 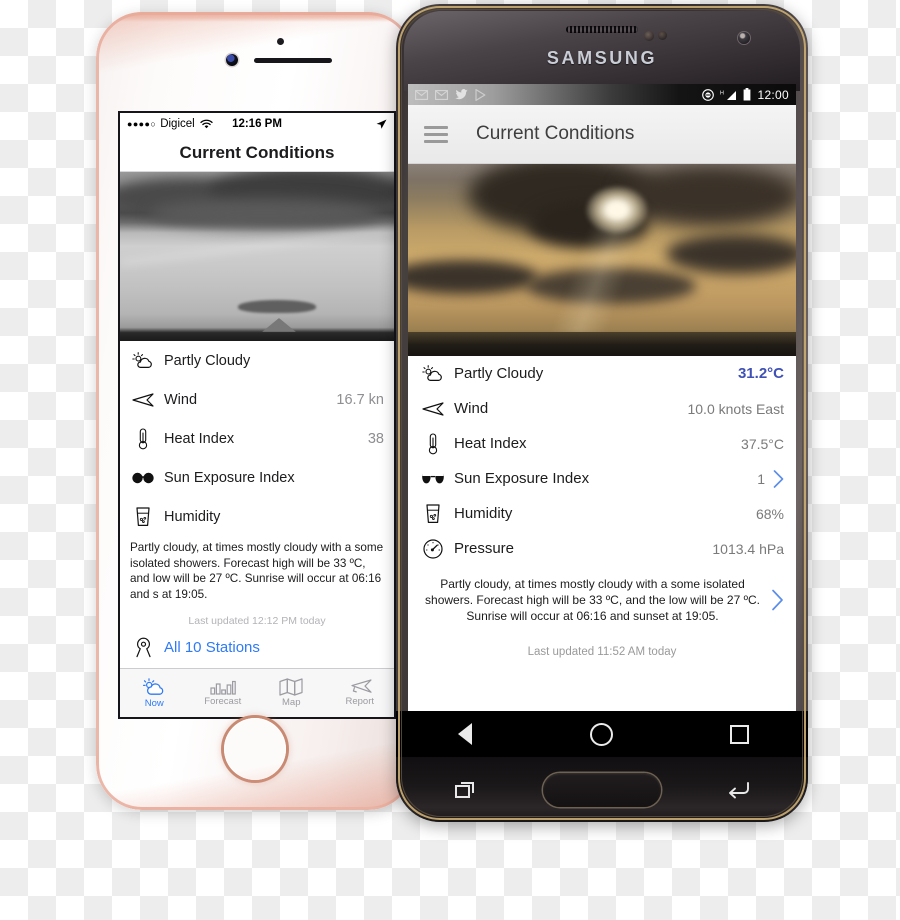 What do you see at coordinates (212, 647) in the screenshot?
I see `all-stations-label: All 10 Stations` at bounding box center [212, 647].